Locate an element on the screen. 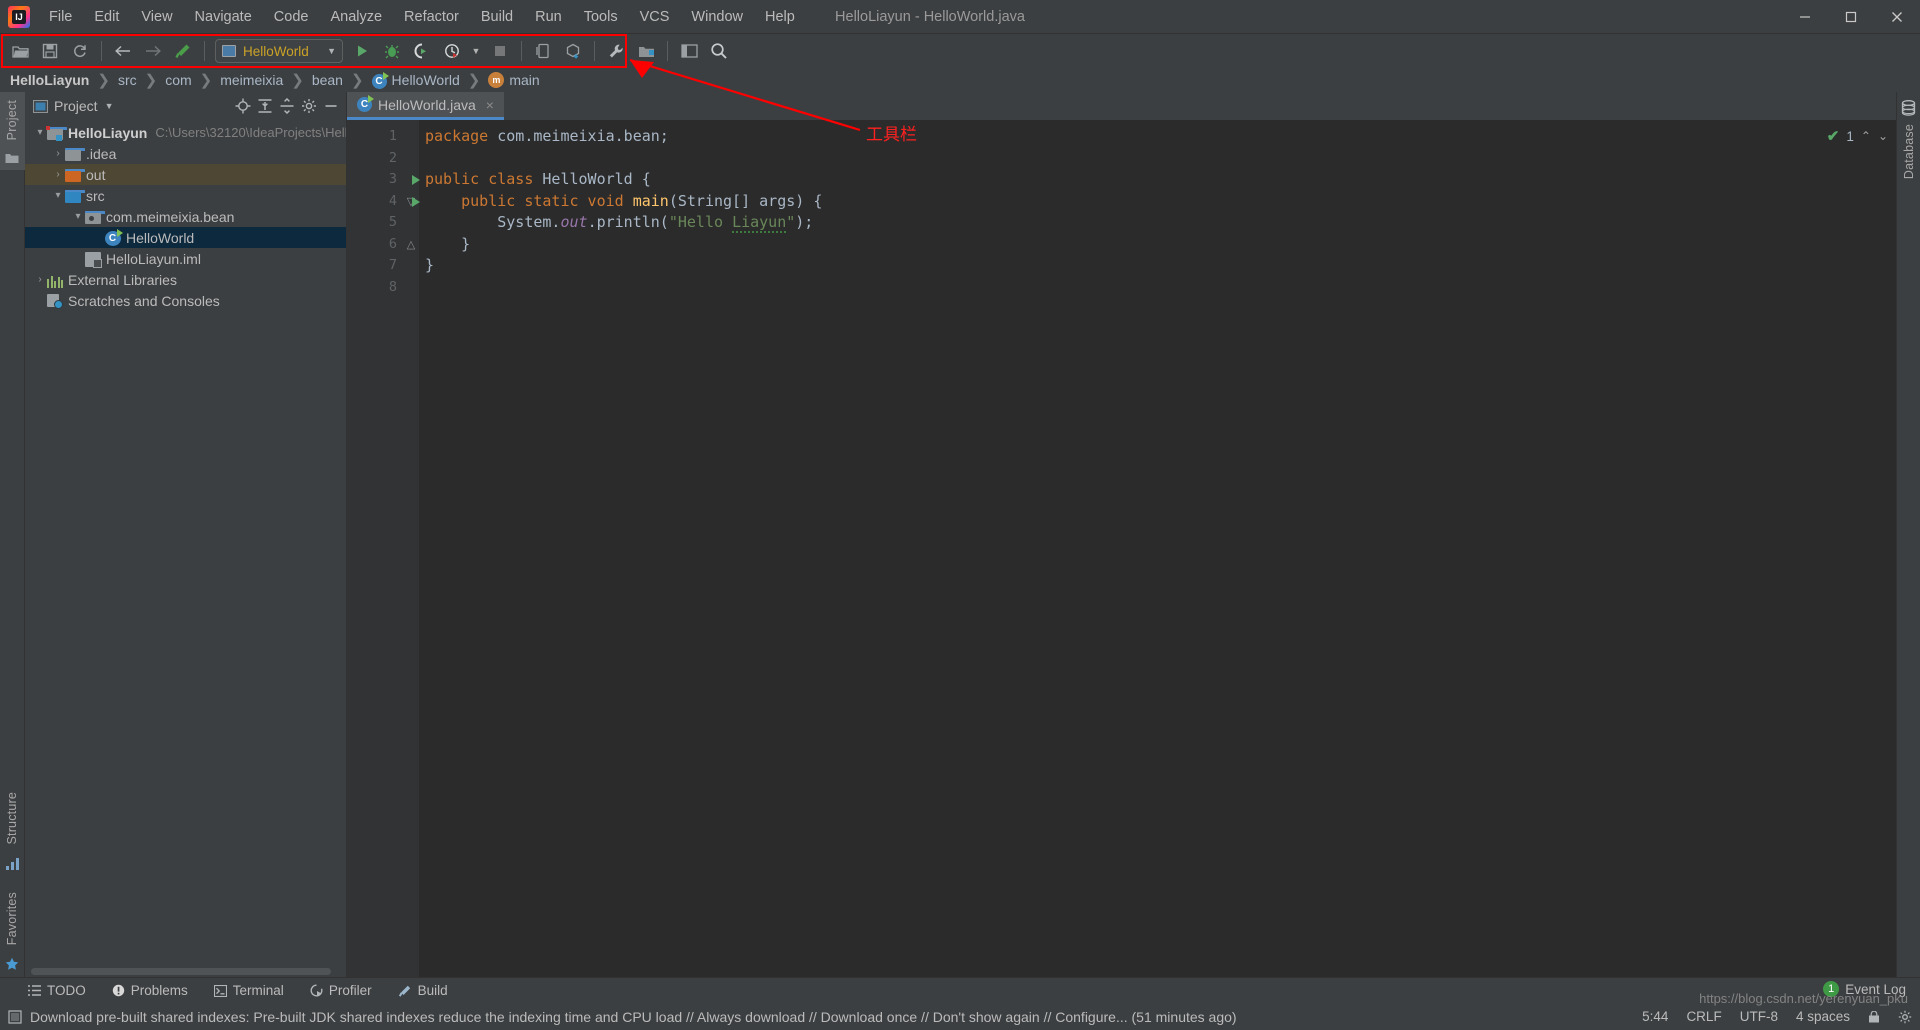  hide-panel-icon is located at coordinates (331, 106).